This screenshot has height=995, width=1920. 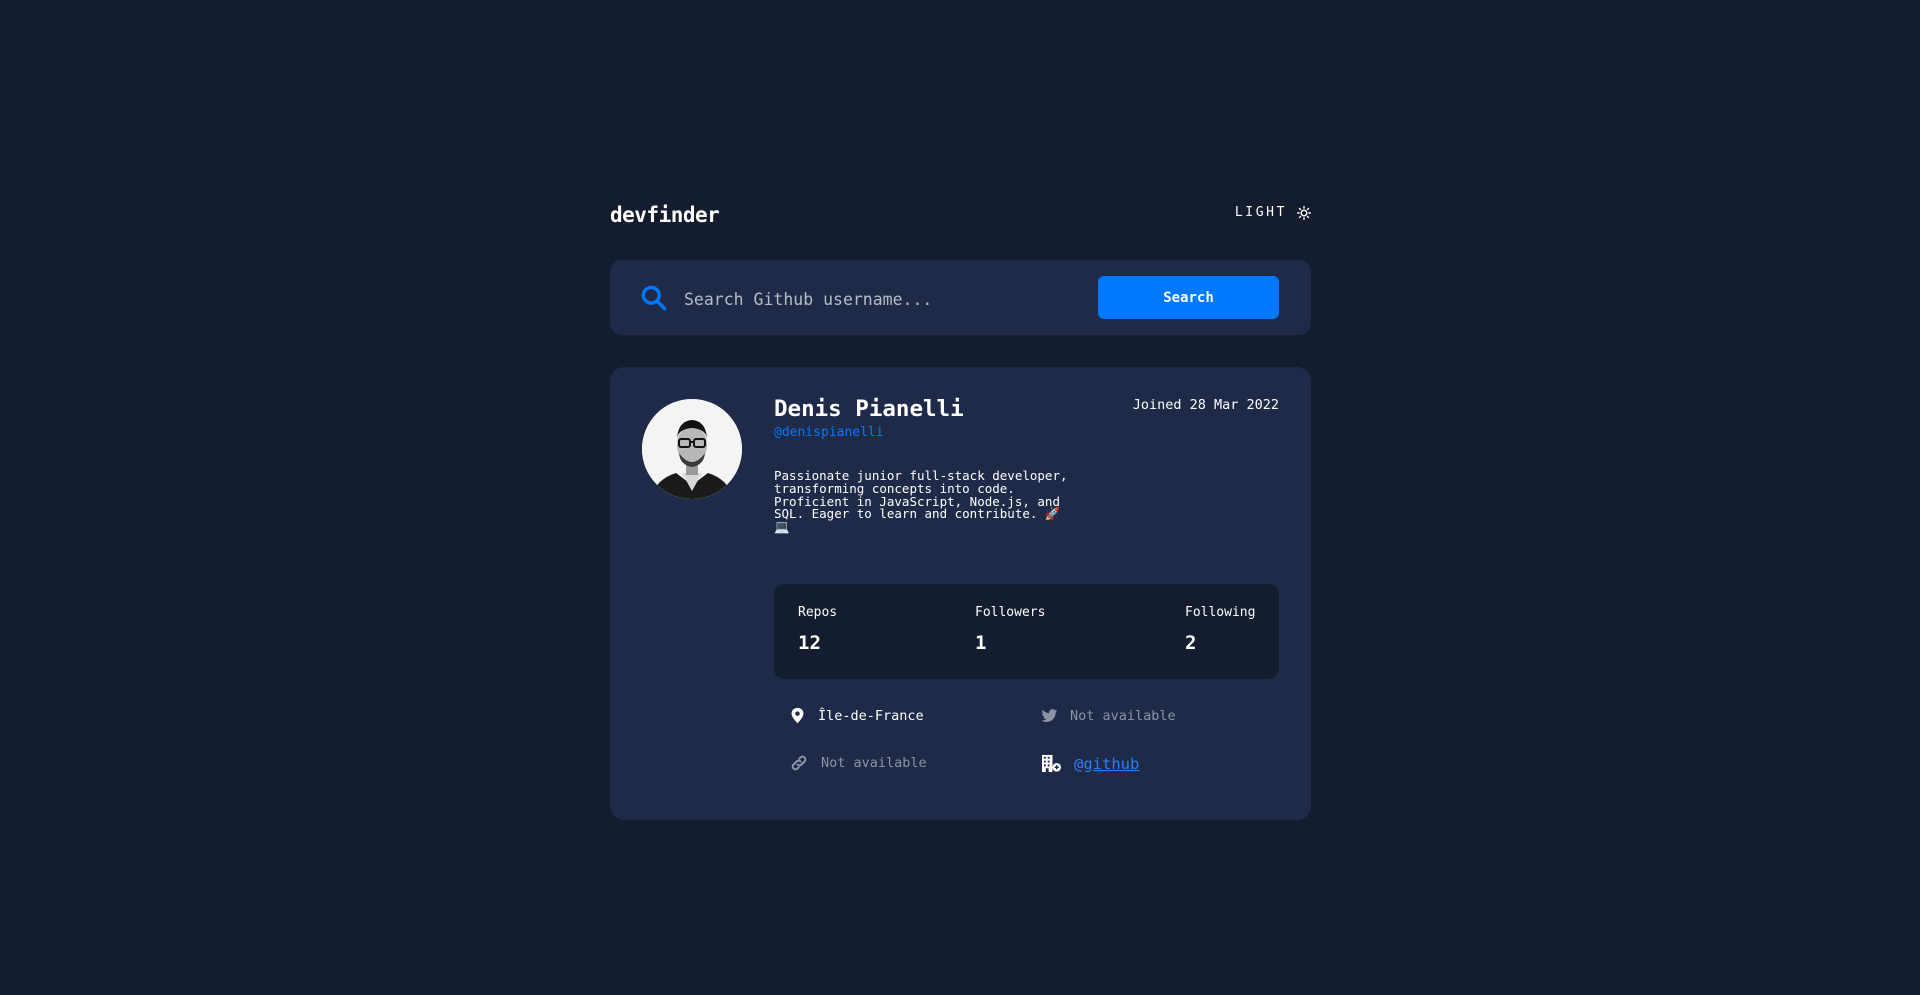 What do you see at coordinates (797, 715) in the screenshot?
I see `location-pin-icon` at bounding box center [797, 715].